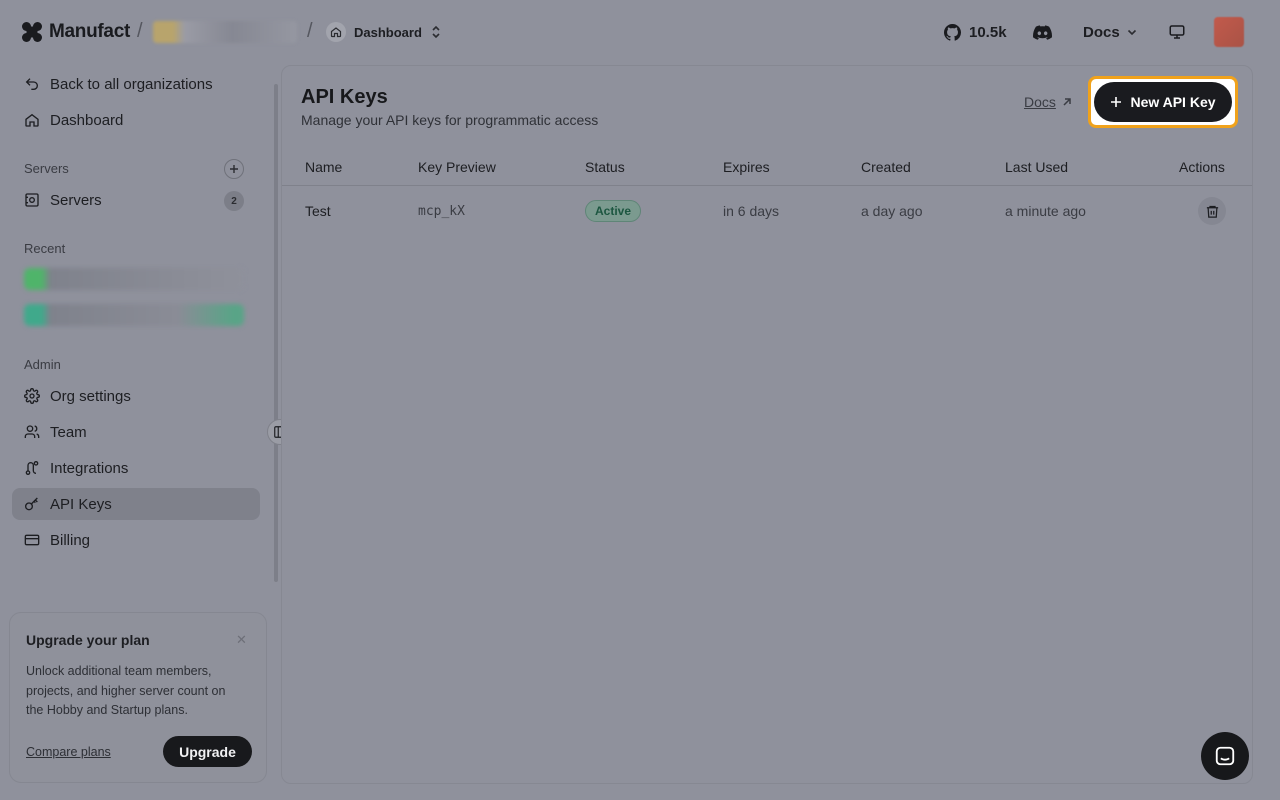 The width and height of the screenshot is (1280, 800). Describe the element at coordinates (136, 200) in the screenshot. I see `sidebar-item-servers: Servers` at that location.